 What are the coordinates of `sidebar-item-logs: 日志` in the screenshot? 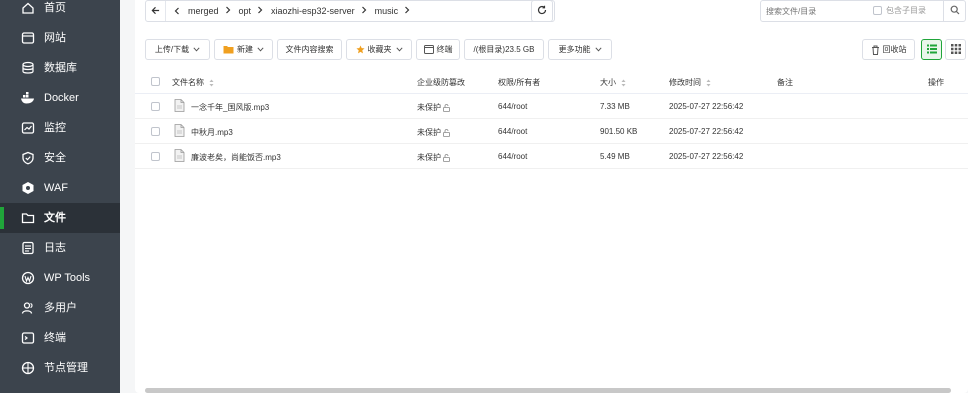 It's located at (60, 248).